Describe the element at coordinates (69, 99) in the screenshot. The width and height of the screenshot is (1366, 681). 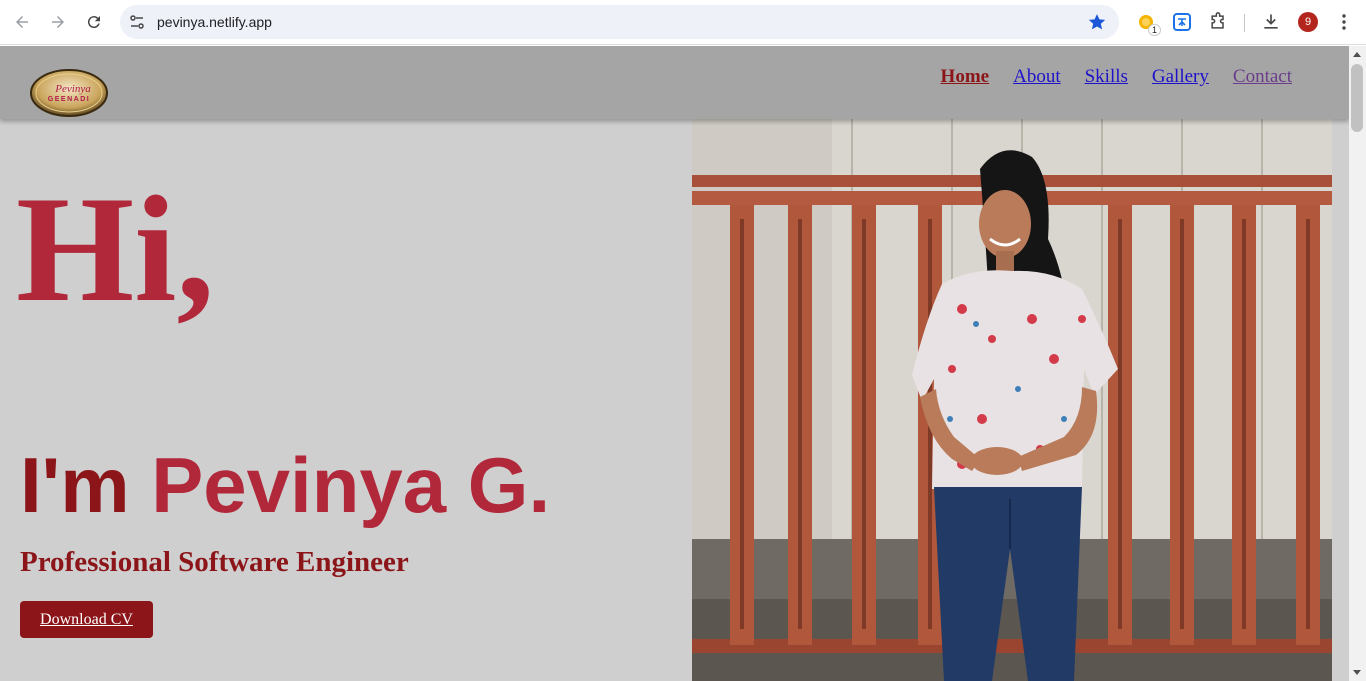
I see `svg-text: GEENADI` at that location.